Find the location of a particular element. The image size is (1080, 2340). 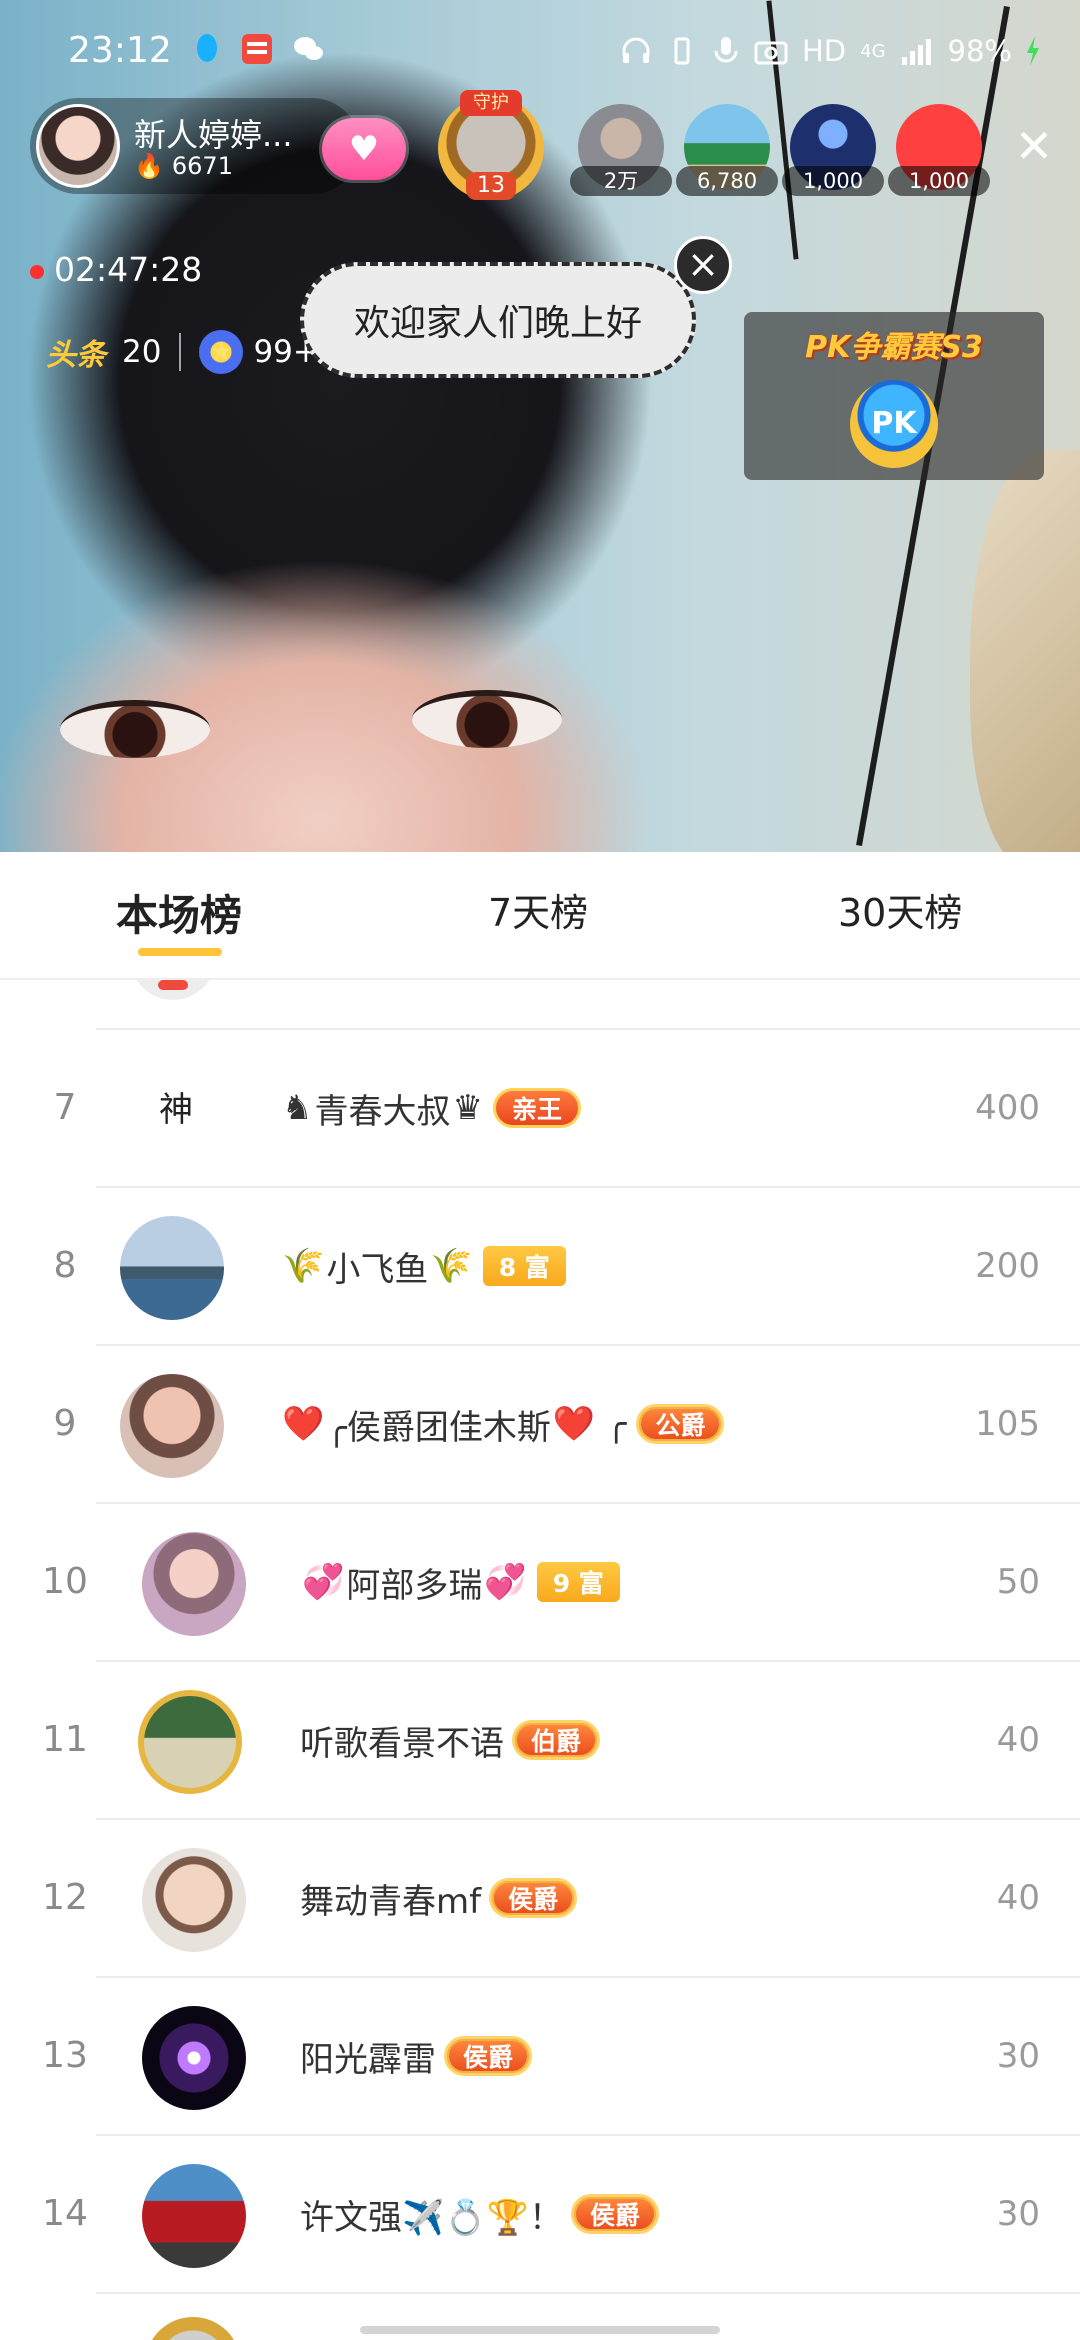

table-row: 7 神 ♞ 青春大叔 ♛ 亲王 400 is located at coordinates (567, 1109).